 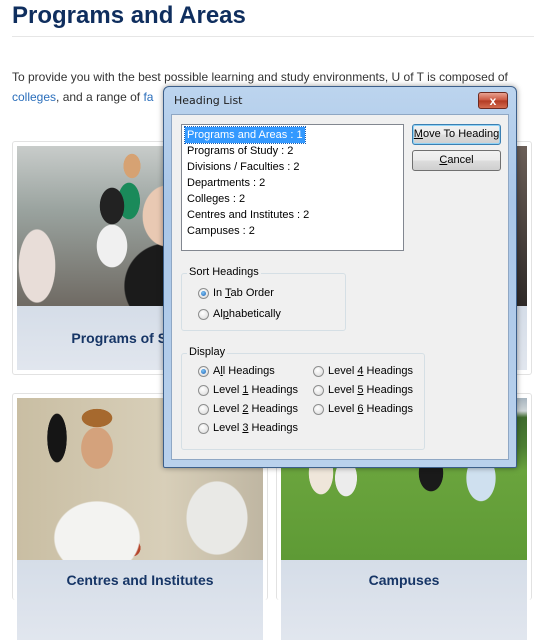 I want to click on heading-list-item: Campuses : 2, so click(x=221, y=231).